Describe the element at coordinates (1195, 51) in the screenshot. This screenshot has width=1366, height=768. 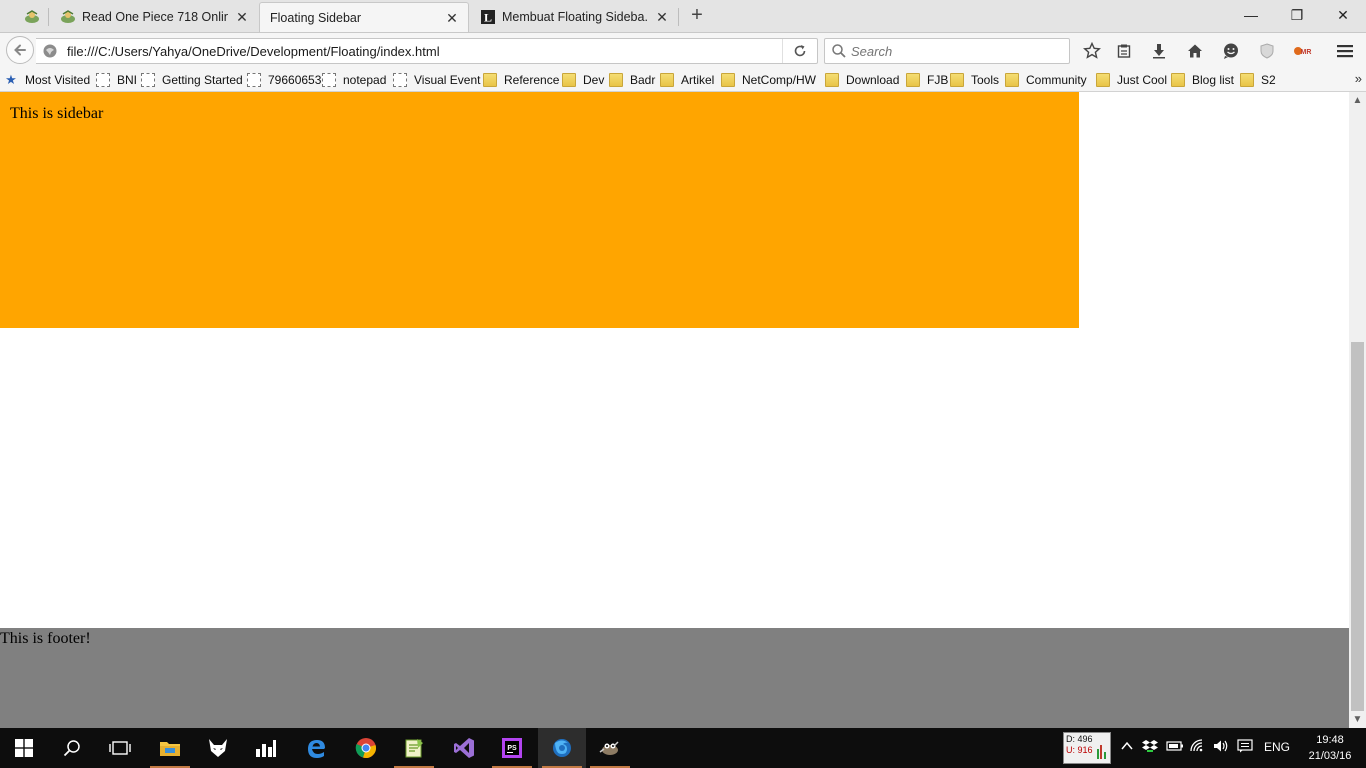
I see `home-button` at that location.